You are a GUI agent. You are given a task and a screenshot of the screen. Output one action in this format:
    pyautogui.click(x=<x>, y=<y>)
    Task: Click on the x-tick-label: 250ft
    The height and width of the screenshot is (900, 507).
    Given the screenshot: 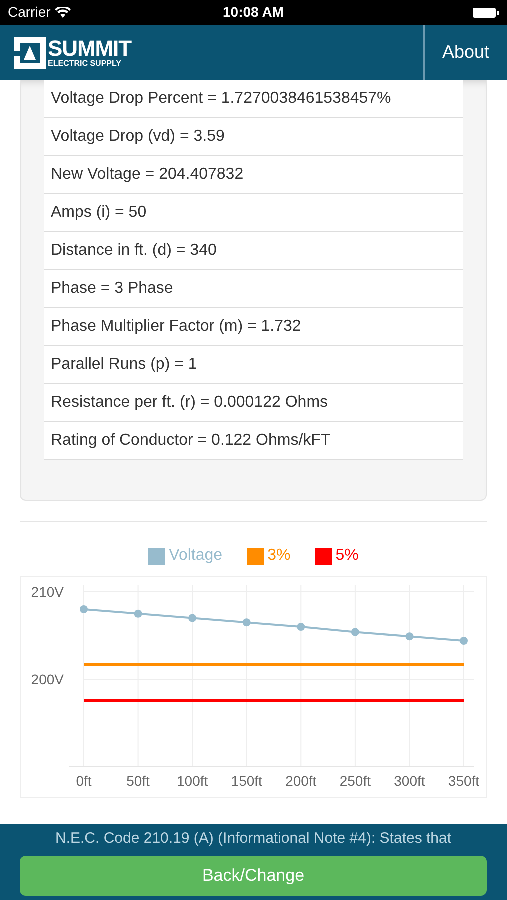 What is the action you would take?
    pyautogui.click(x=355, y=781)
    